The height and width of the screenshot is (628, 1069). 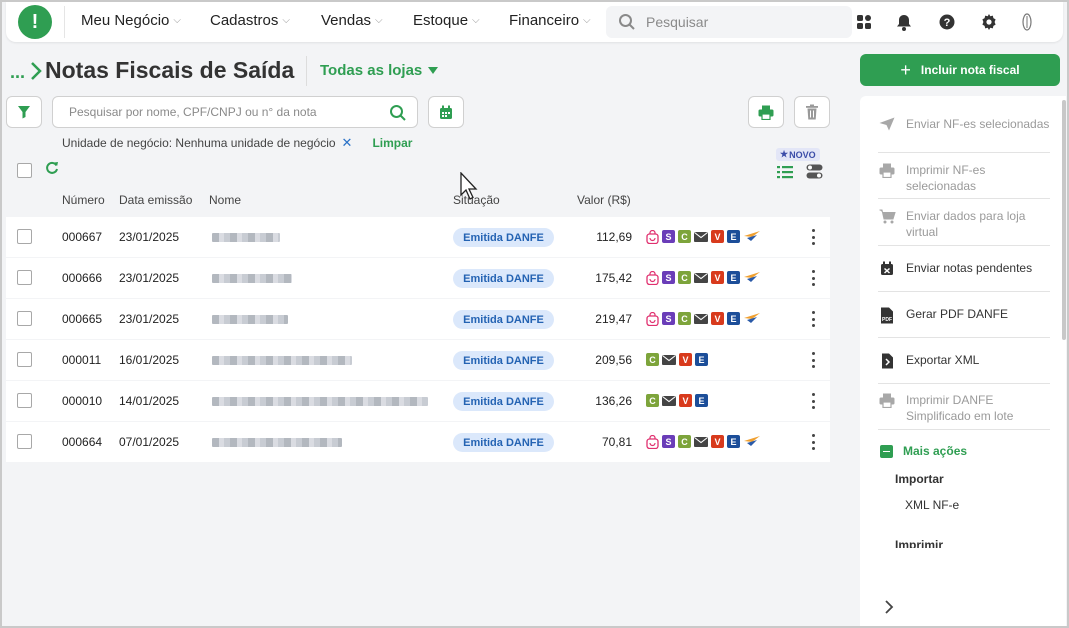 I want to click on printer-icon, so click(x=766, y=112).